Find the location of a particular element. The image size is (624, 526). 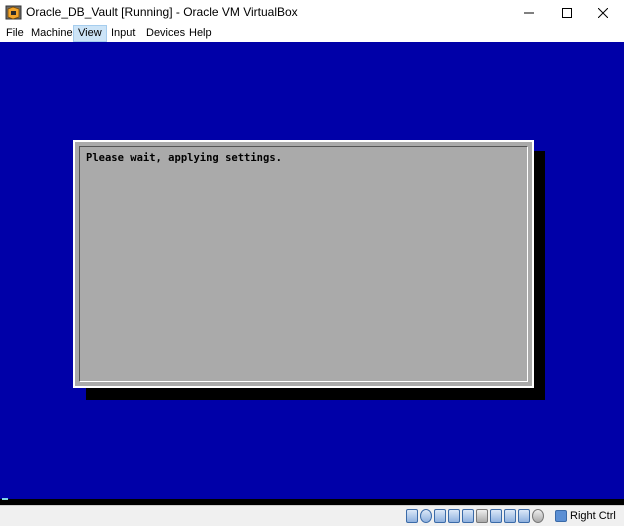

close-button is located at coordinates (603, 12).